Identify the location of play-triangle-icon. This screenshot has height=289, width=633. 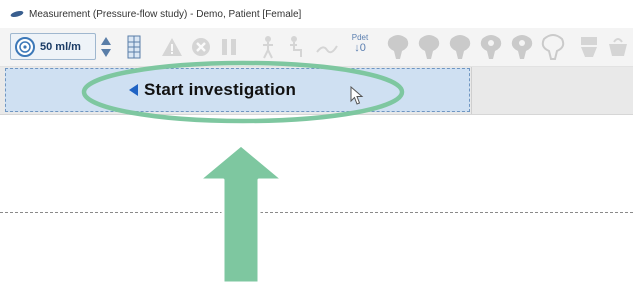
(133, 90).